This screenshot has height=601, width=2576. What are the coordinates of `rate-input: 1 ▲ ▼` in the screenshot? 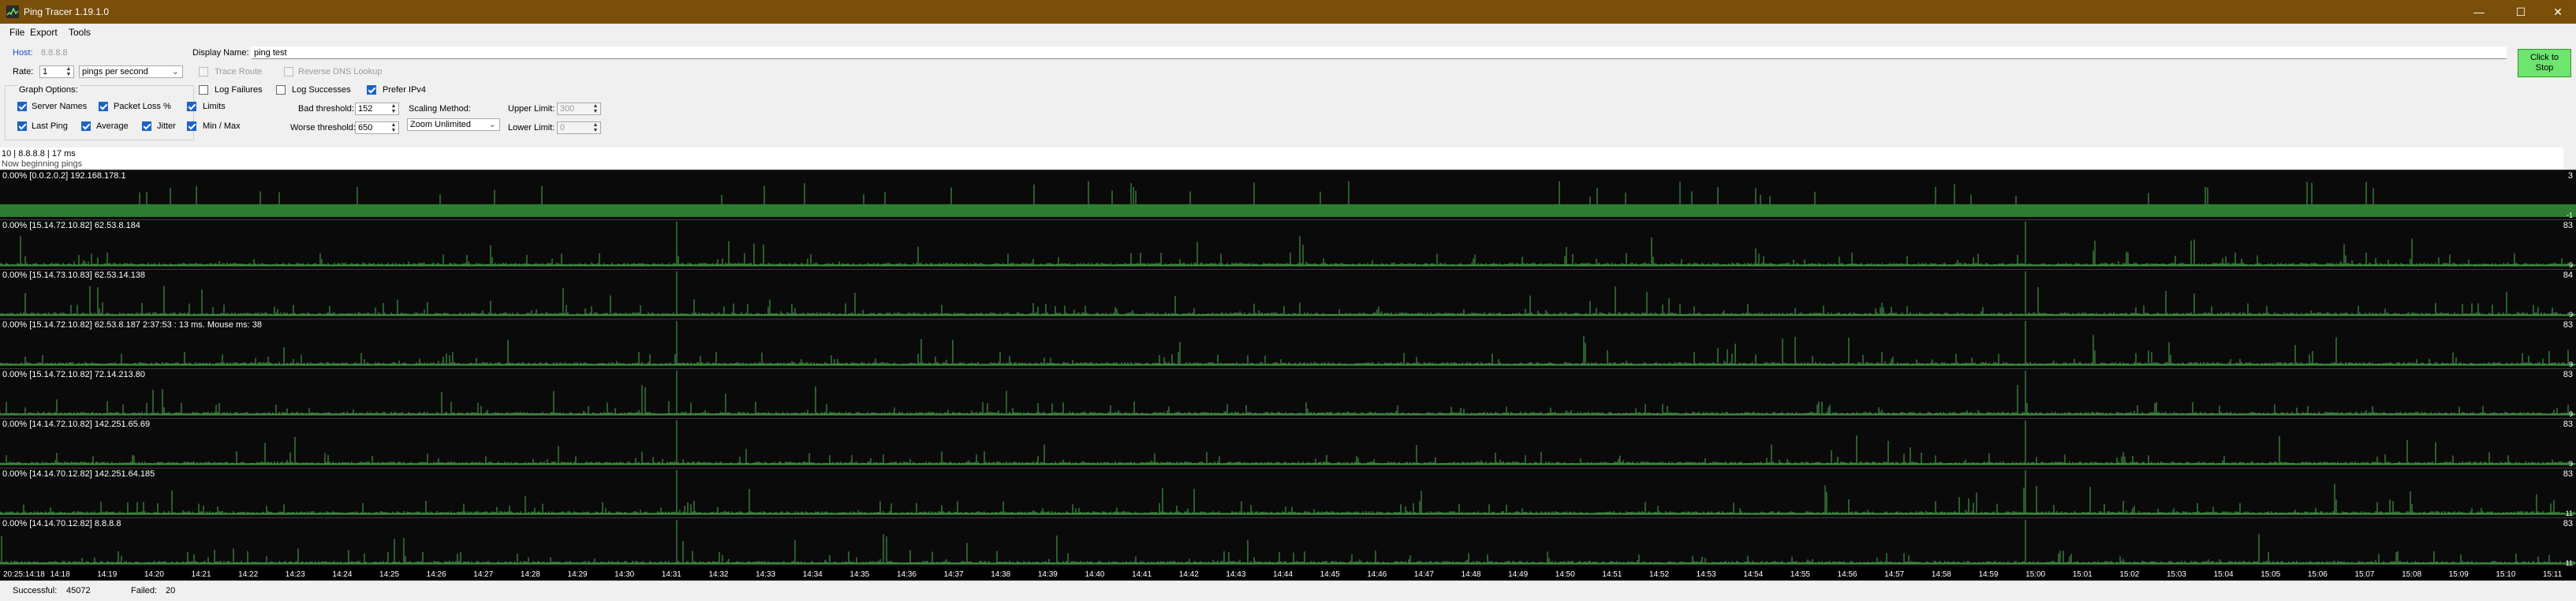 It's located at (56, 71).